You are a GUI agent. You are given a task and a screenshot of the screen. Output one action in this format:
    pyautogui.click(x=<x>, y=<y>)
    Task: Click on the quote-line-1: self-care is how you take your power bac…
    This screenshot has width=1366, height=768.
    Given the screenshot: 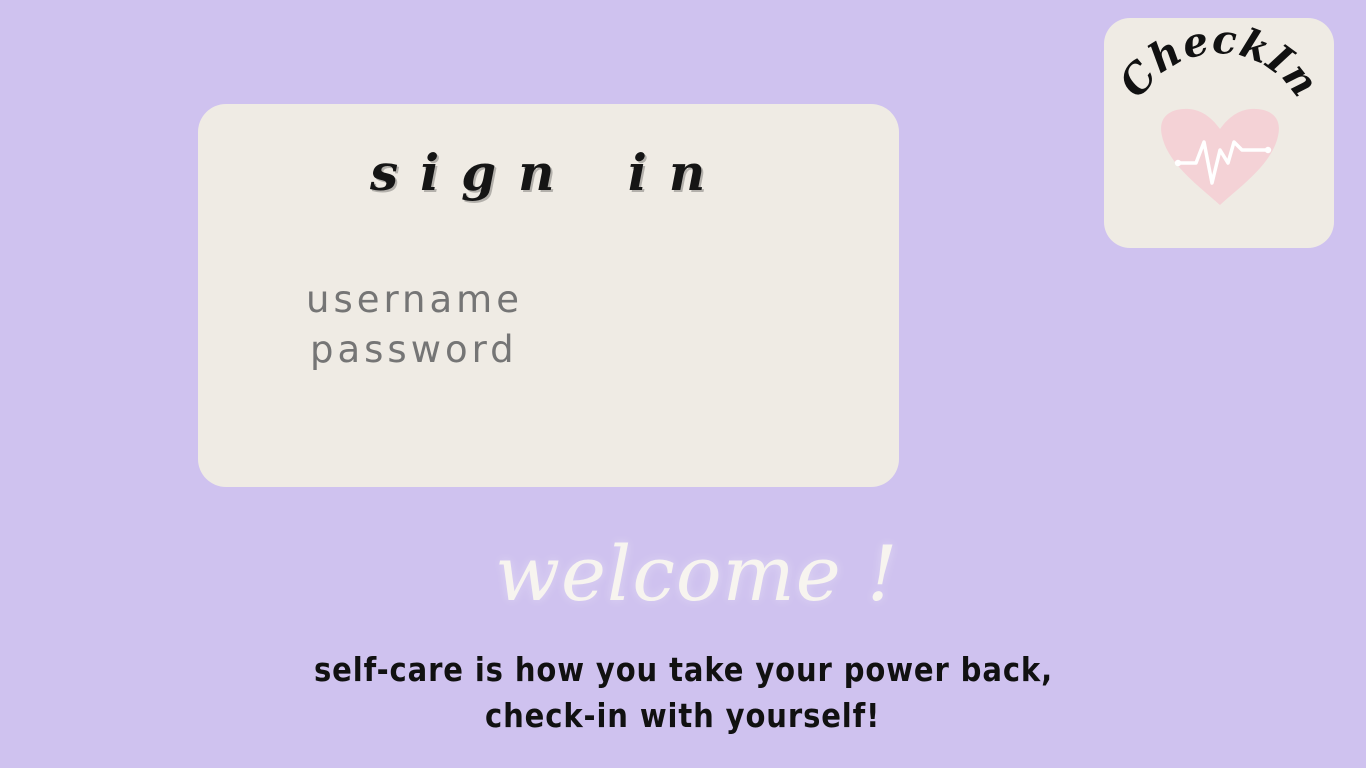 What is the action you would take?
    pyautogui.click(x=684, y=669)
    